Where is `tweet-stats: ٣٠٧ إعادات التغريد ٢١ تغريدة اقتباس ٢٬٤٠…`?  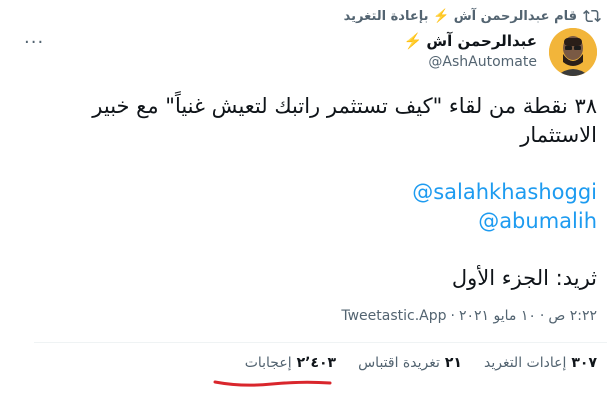 tweet-stats: ٣٠٧ إعادات التغريد ٢١ تغريدة اقتباس ٢٬٤٠… is located at coordinates (421, 363).